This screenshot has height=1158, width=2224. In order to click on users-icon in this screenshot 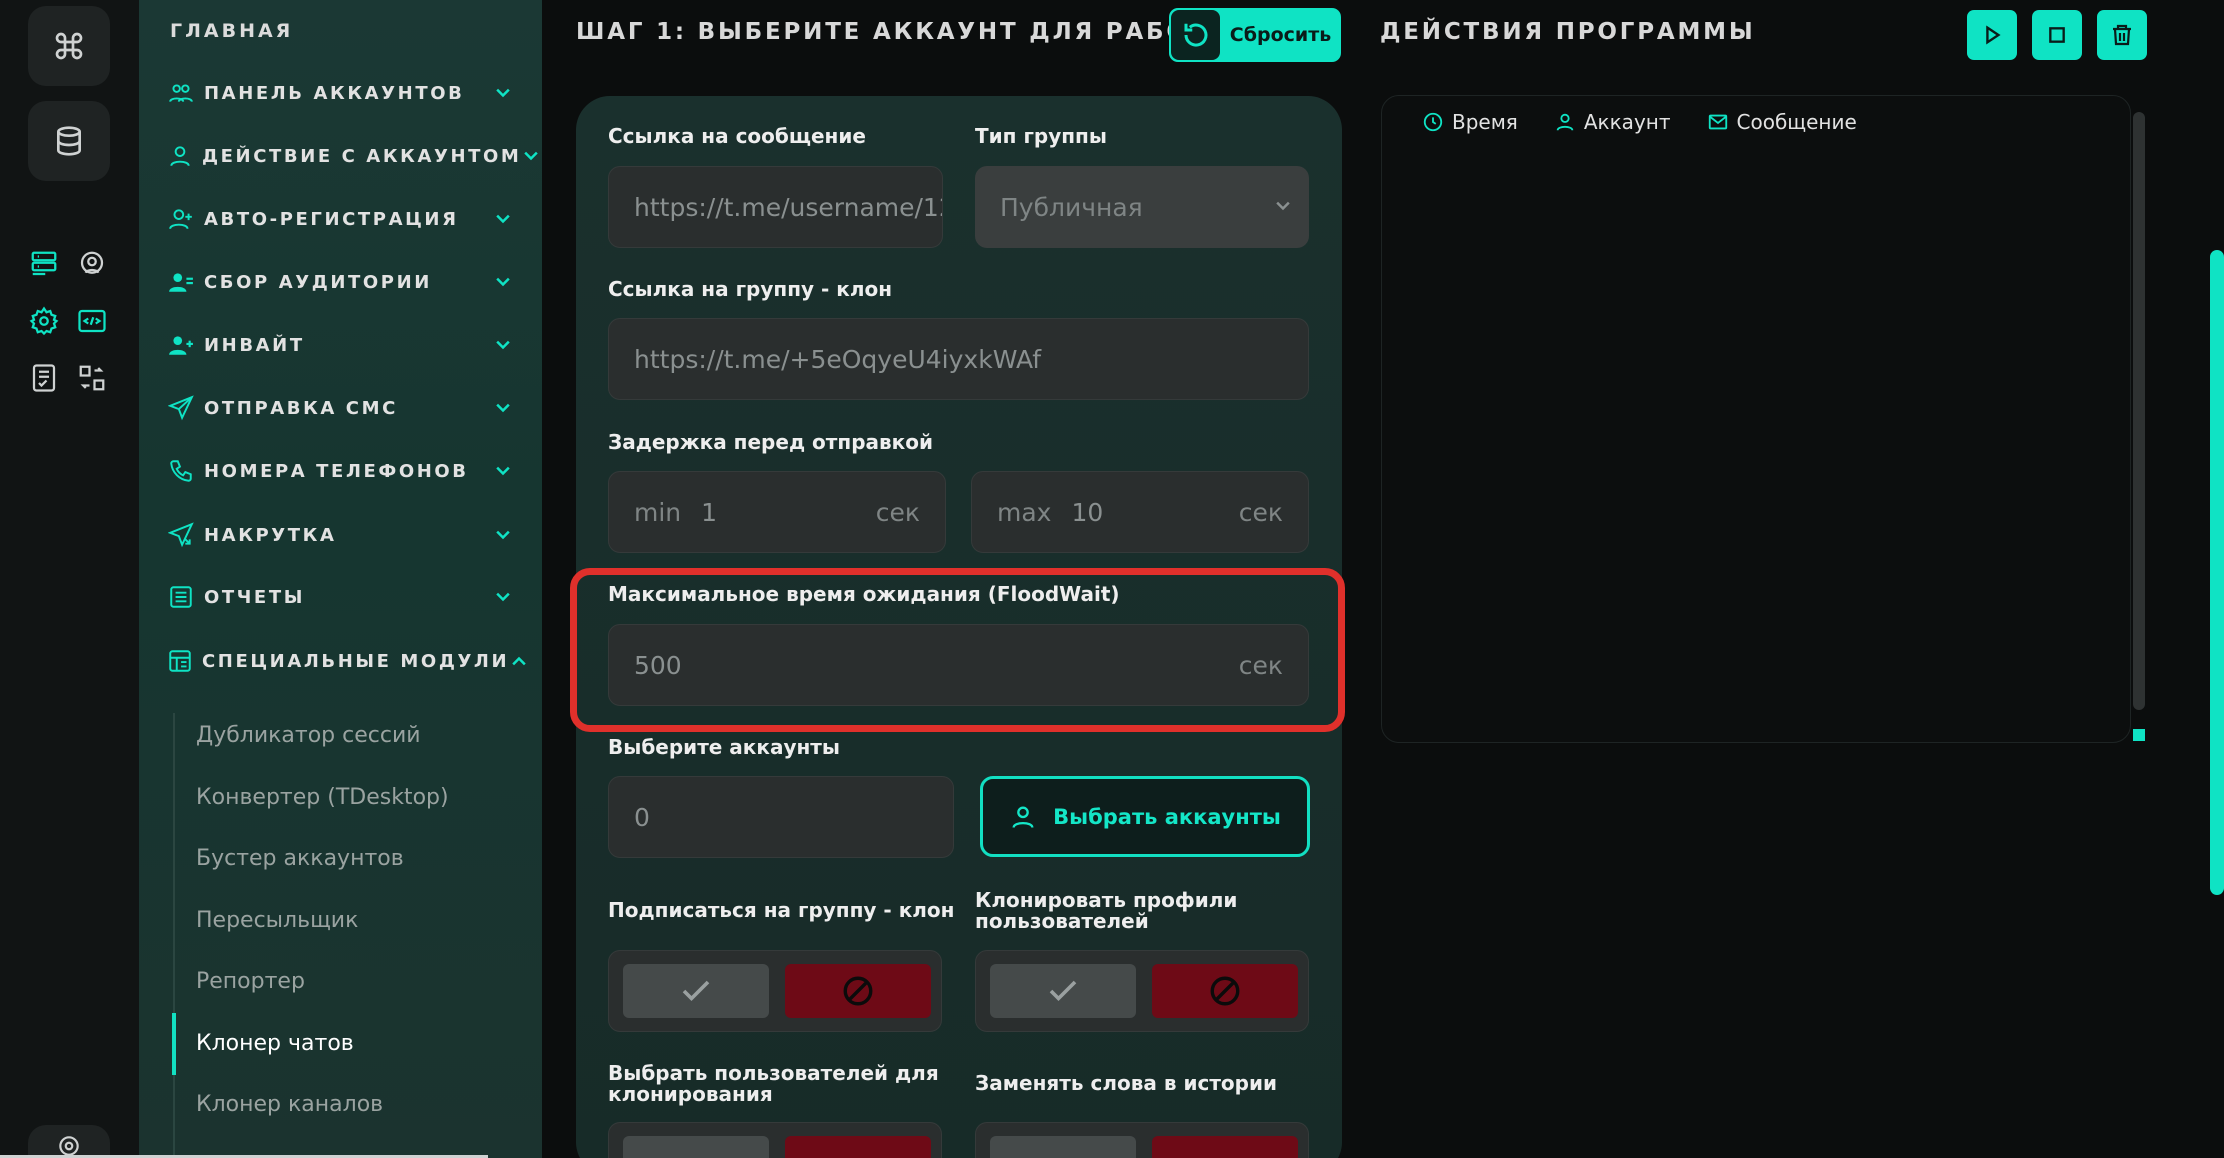, I will do `click(181, 93)`.